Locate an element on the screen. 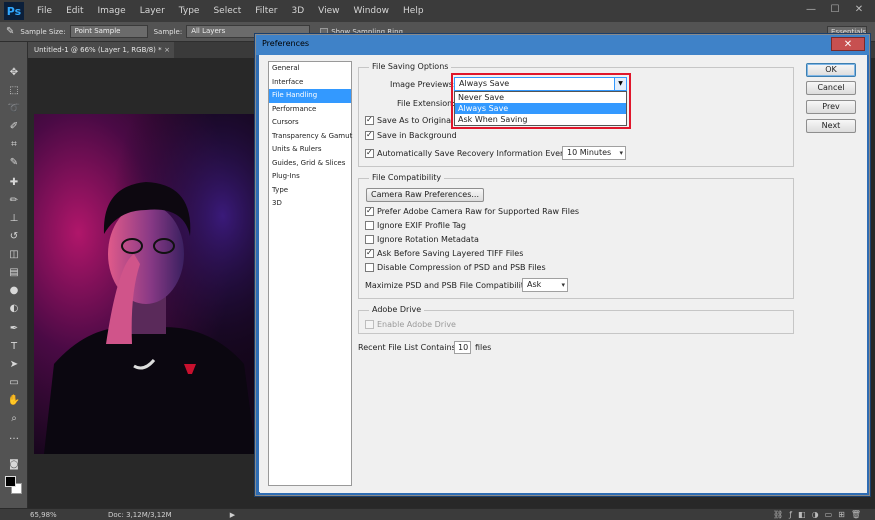 The width and height of the screenshot is (875, 520). save-in-background-checkbox: Save in Background is located at coordinates (411, 135).